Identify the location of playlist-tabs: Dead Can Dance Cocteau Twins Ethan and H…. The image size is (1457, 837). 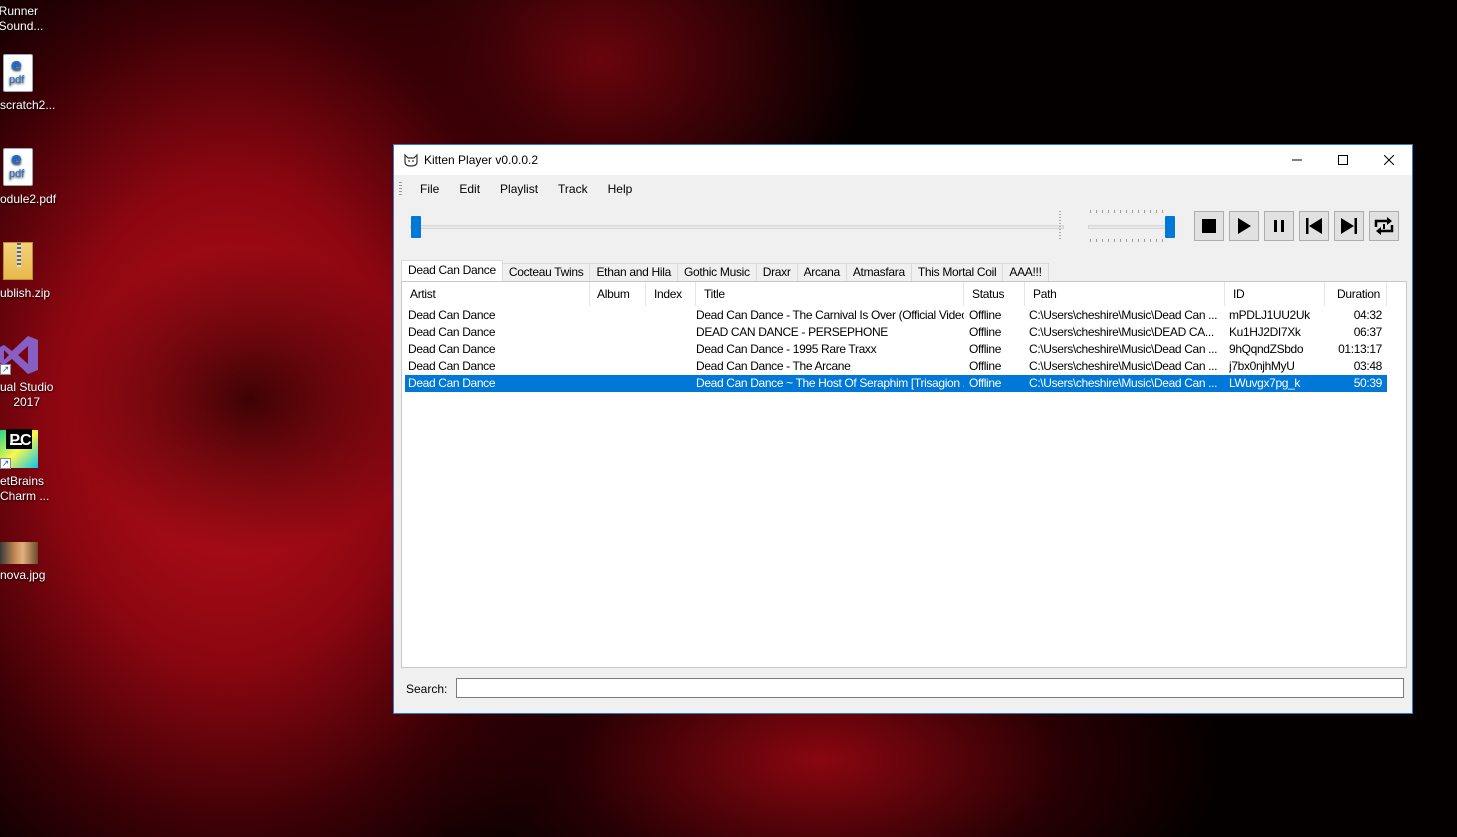
(725, 270).